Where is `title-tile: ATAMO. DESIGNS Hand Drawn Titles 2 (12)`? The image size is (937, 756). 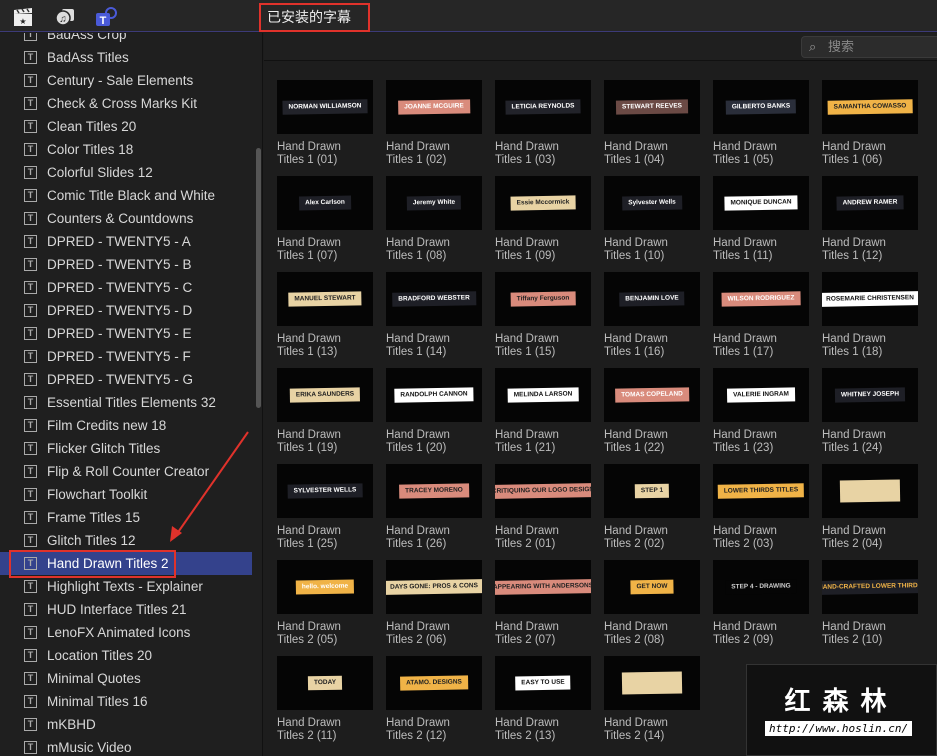
title-tile: ATAMO. DESIGNS Hand Drawn Titles 2 (12) is located at coordinates (434, 699).